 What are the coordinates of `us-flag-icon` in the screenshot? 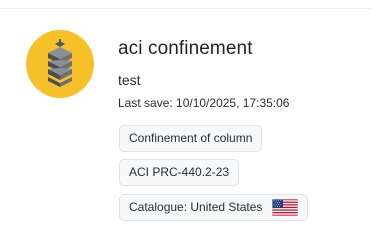 It's located at (285, 207).